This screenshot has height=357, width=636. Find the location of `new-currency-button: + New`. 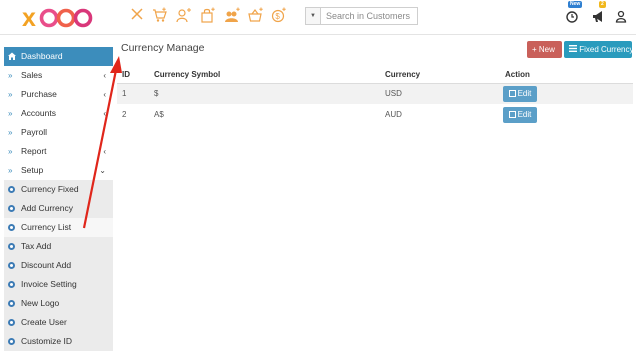

new-currency-button: + New is located at coordinates (544, 49).